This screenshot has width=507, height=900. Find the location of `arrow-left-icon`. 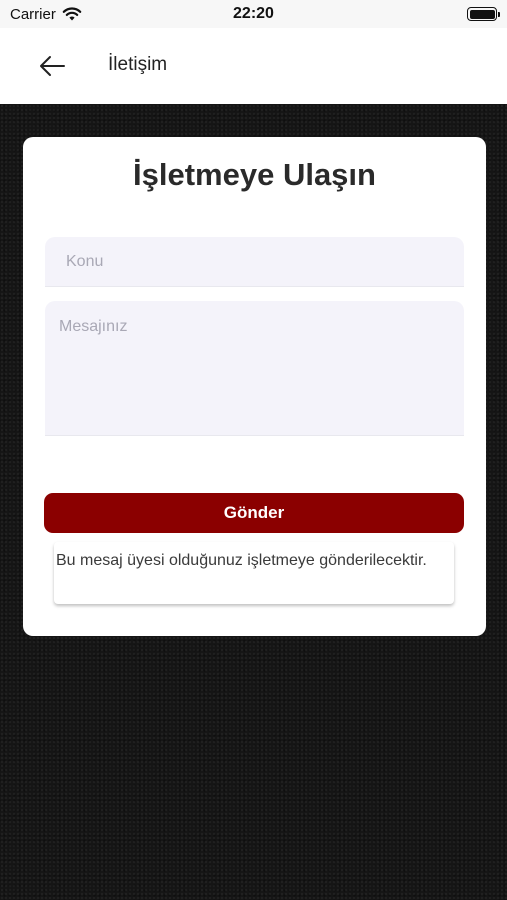

arrow-left-icon is located at coordinates (52, 66).